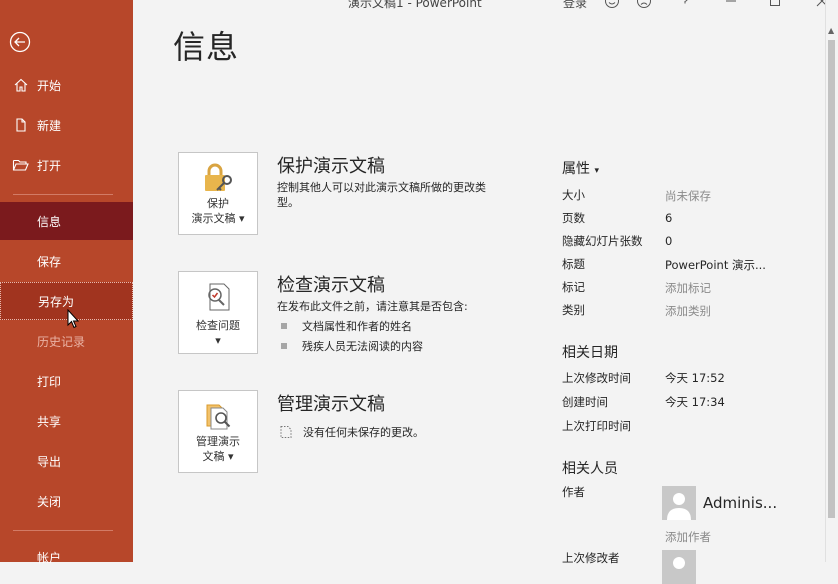  Describe the element at coordinates (49, 421) in the screenshot. I see `nav-label: 共享` at that location.